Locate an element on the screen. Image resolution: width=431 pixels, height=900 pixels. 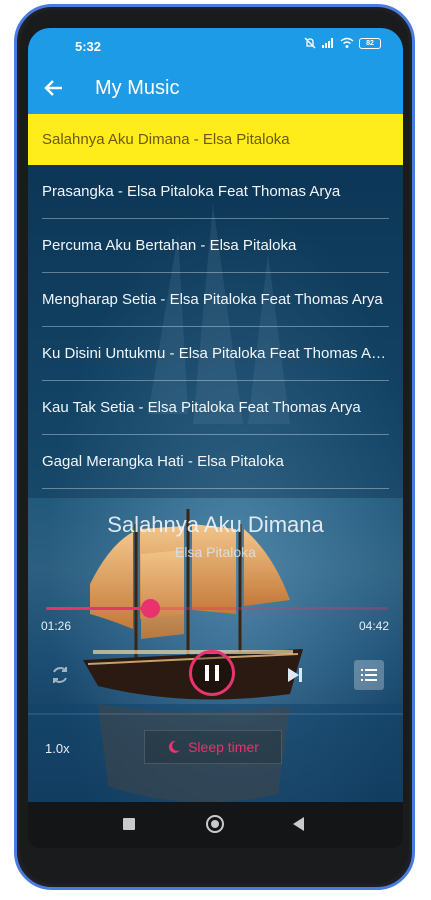
recents-square-icon is located at coordinates (129, 824).